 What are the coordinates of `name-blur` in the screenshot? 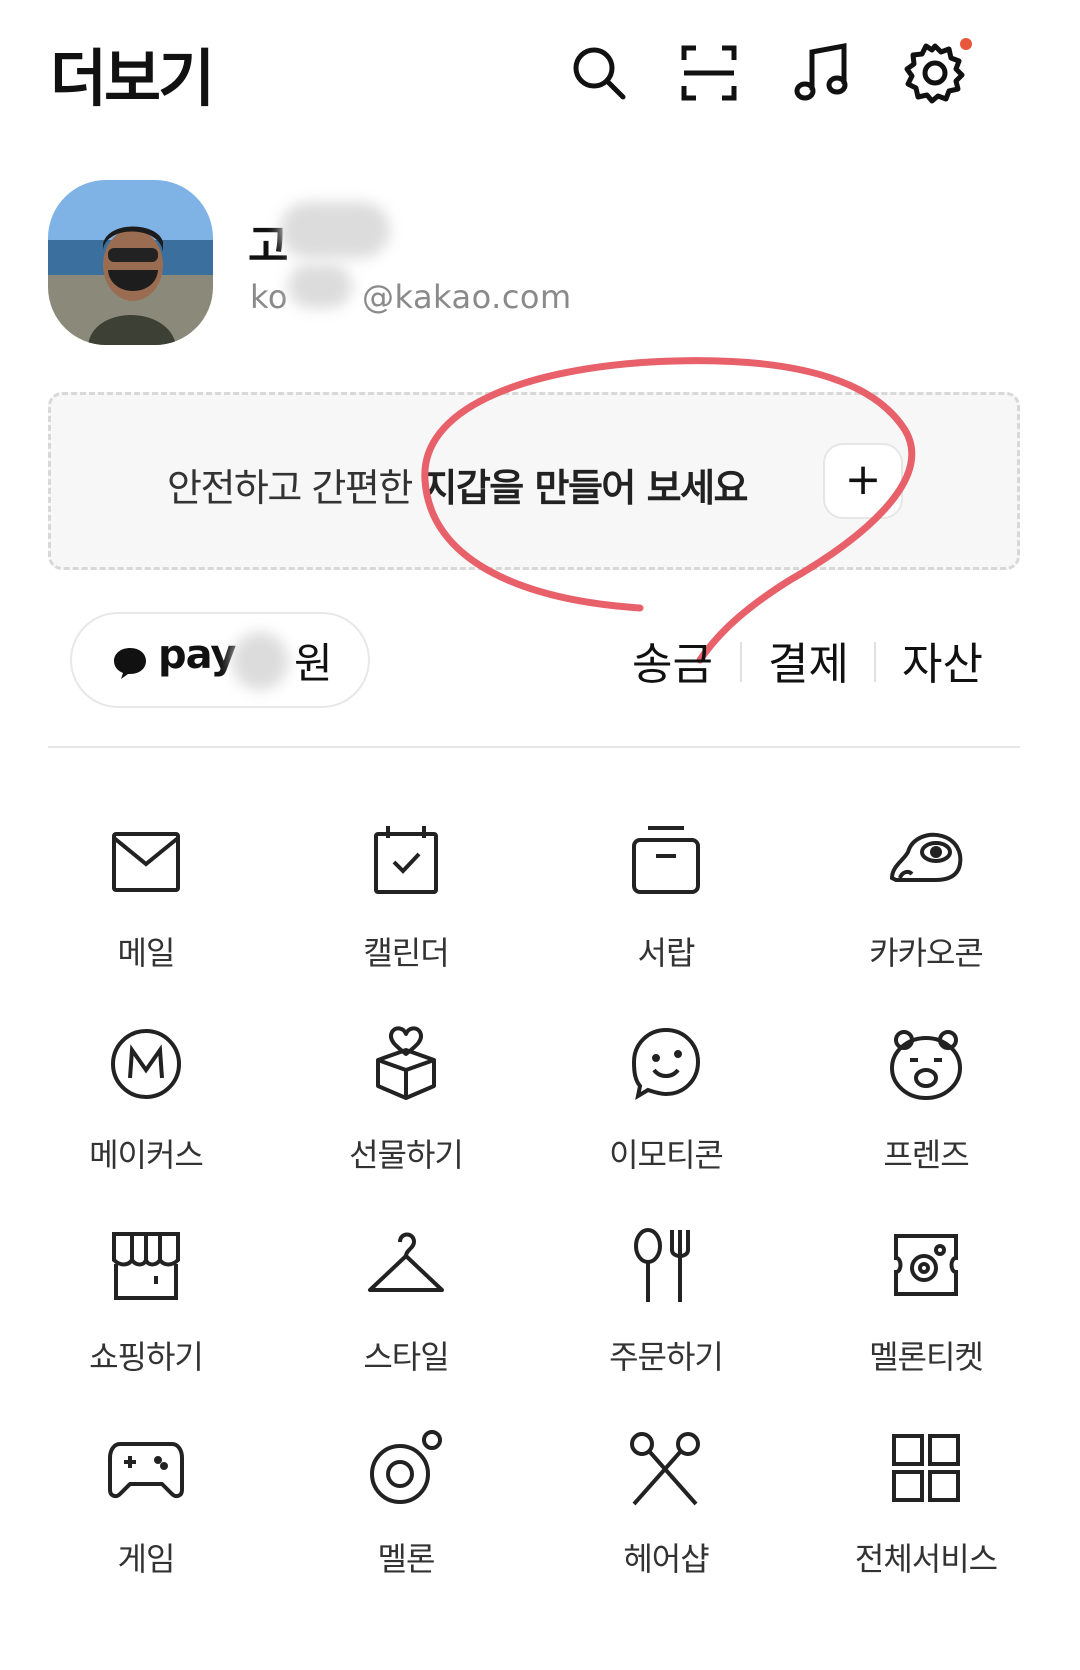 It's located at (335, 230).